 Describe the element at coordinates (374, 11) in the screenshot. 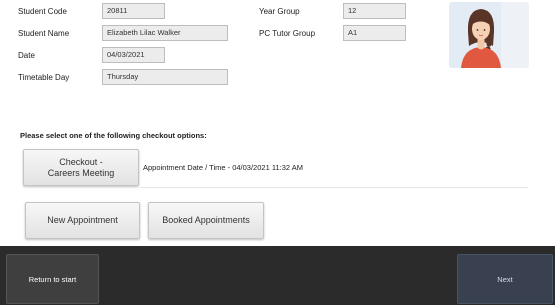

I see `year-group-field: 12` at that location.